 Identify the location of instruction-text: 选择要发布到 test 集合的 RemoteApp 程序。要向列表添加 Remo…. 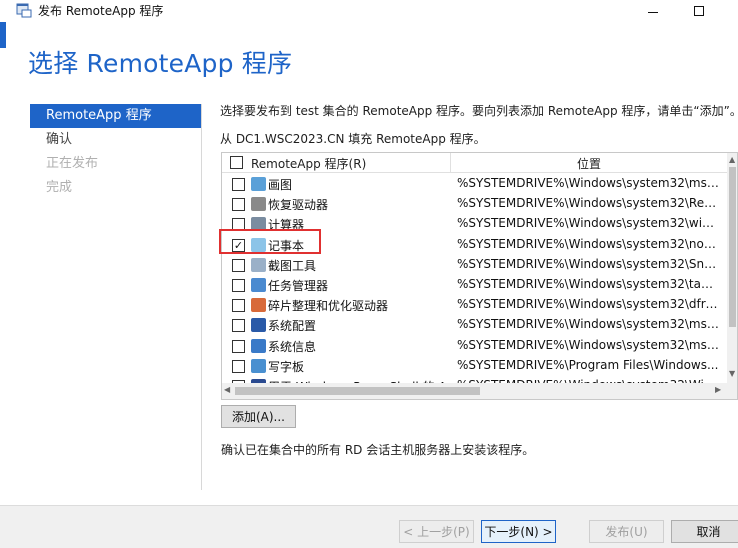
(479, 111).